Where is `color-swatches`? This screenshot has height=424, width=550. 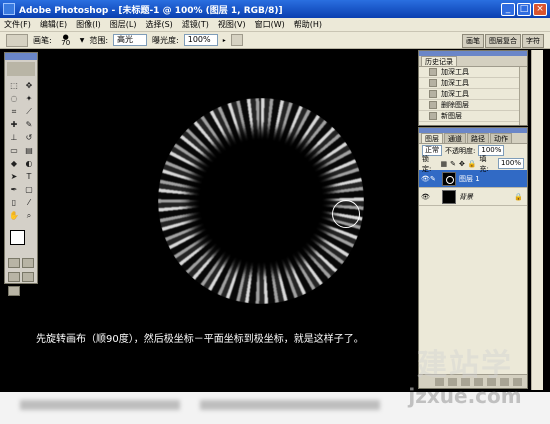 color-swatches is located at coordinates (21, 241).